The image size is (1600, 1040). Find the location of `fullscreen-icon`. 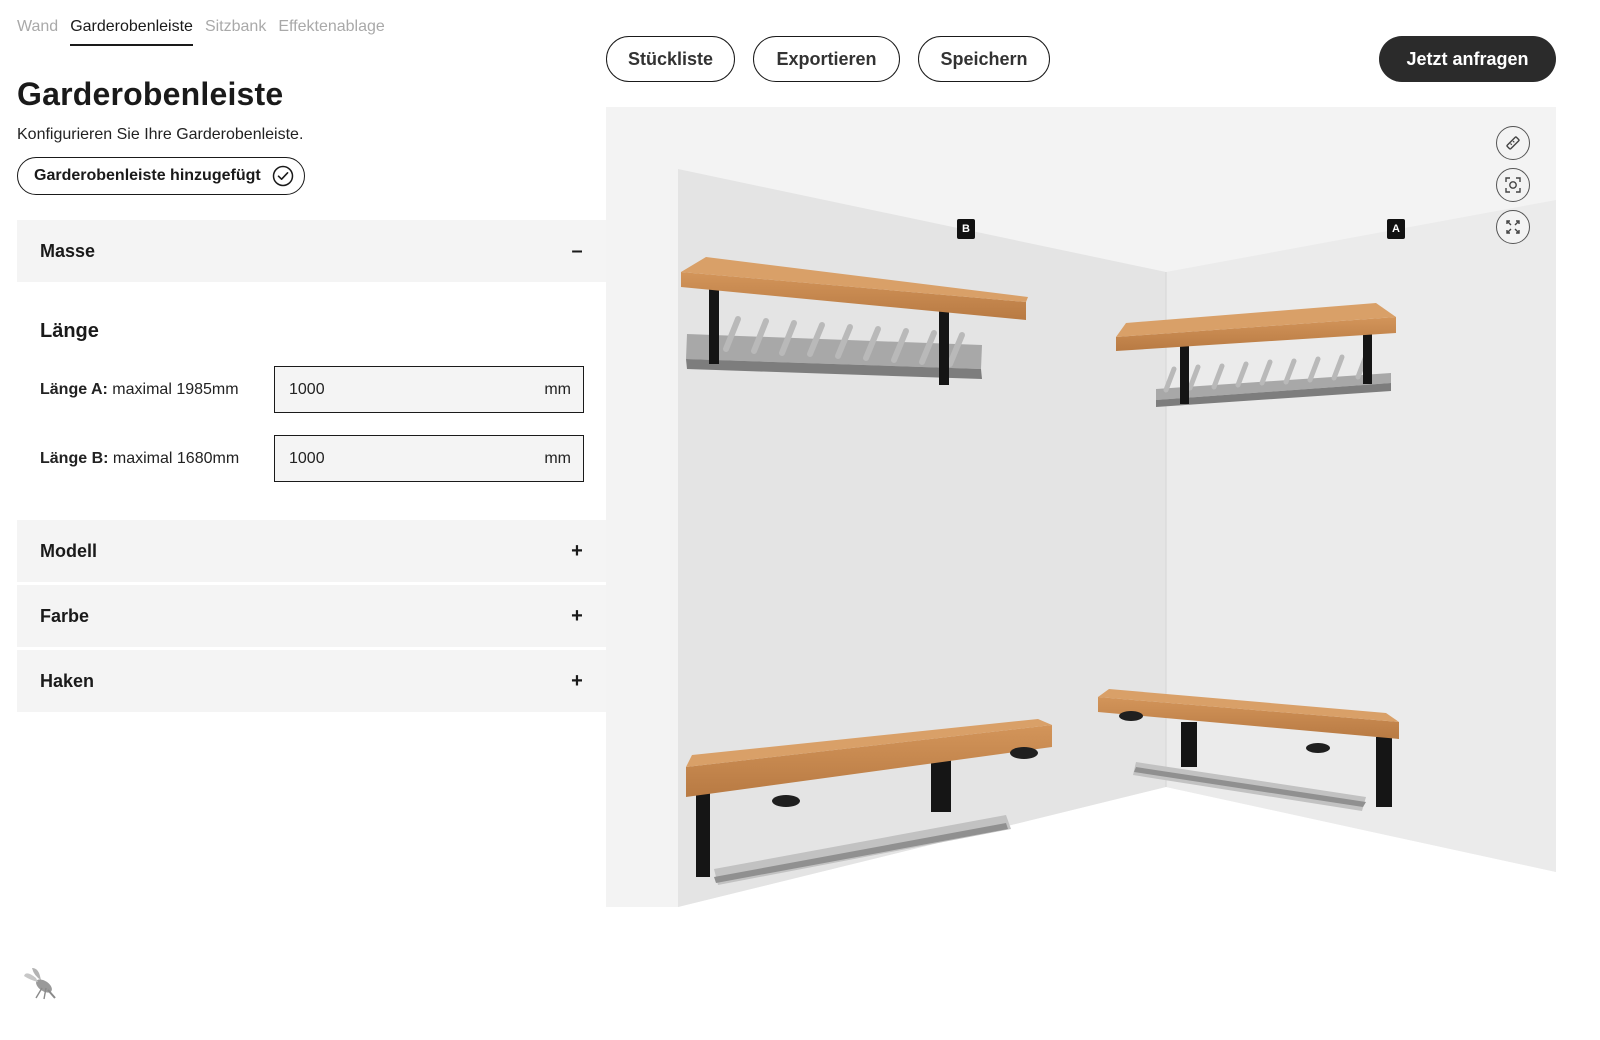

fullscreen-icon is located at coordinates (1513, 227).